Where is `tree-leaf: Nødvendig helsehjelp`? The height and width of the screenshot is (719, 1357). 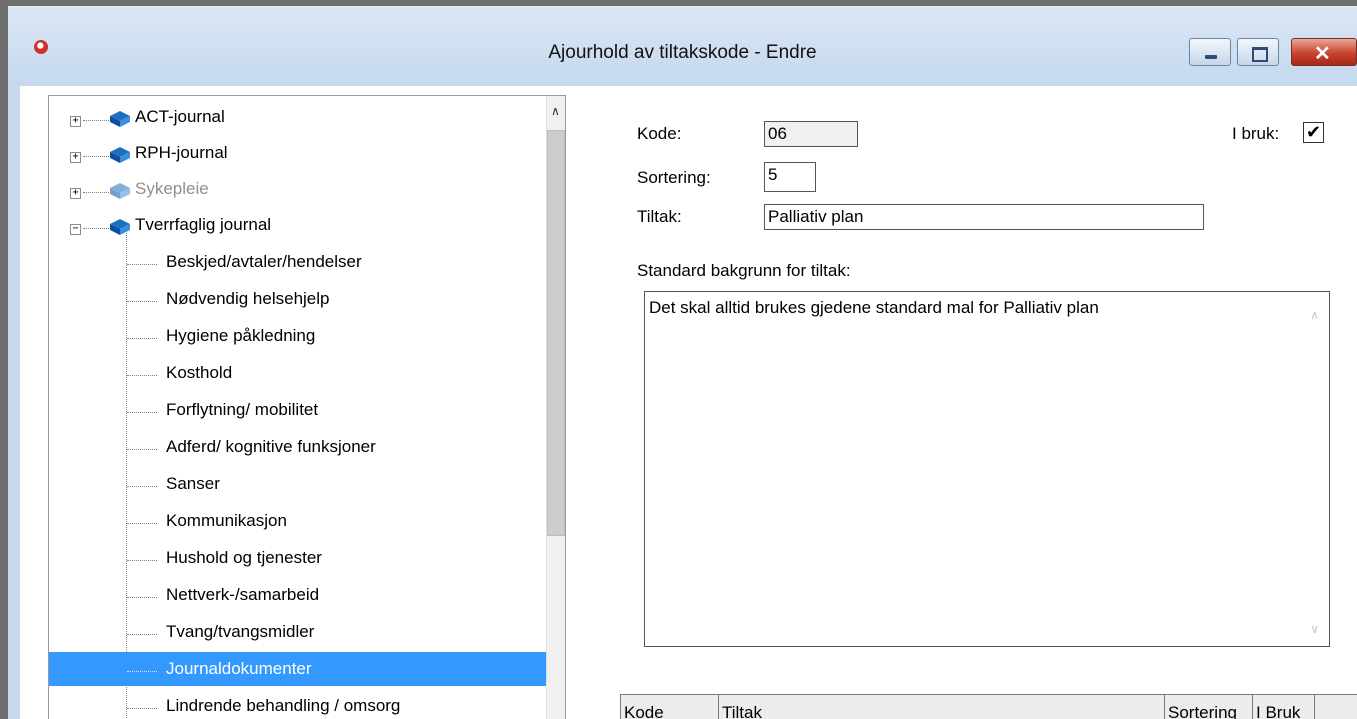
tree-leaf: Nødvendig helsehjelp is located at coordinates (297, 299).